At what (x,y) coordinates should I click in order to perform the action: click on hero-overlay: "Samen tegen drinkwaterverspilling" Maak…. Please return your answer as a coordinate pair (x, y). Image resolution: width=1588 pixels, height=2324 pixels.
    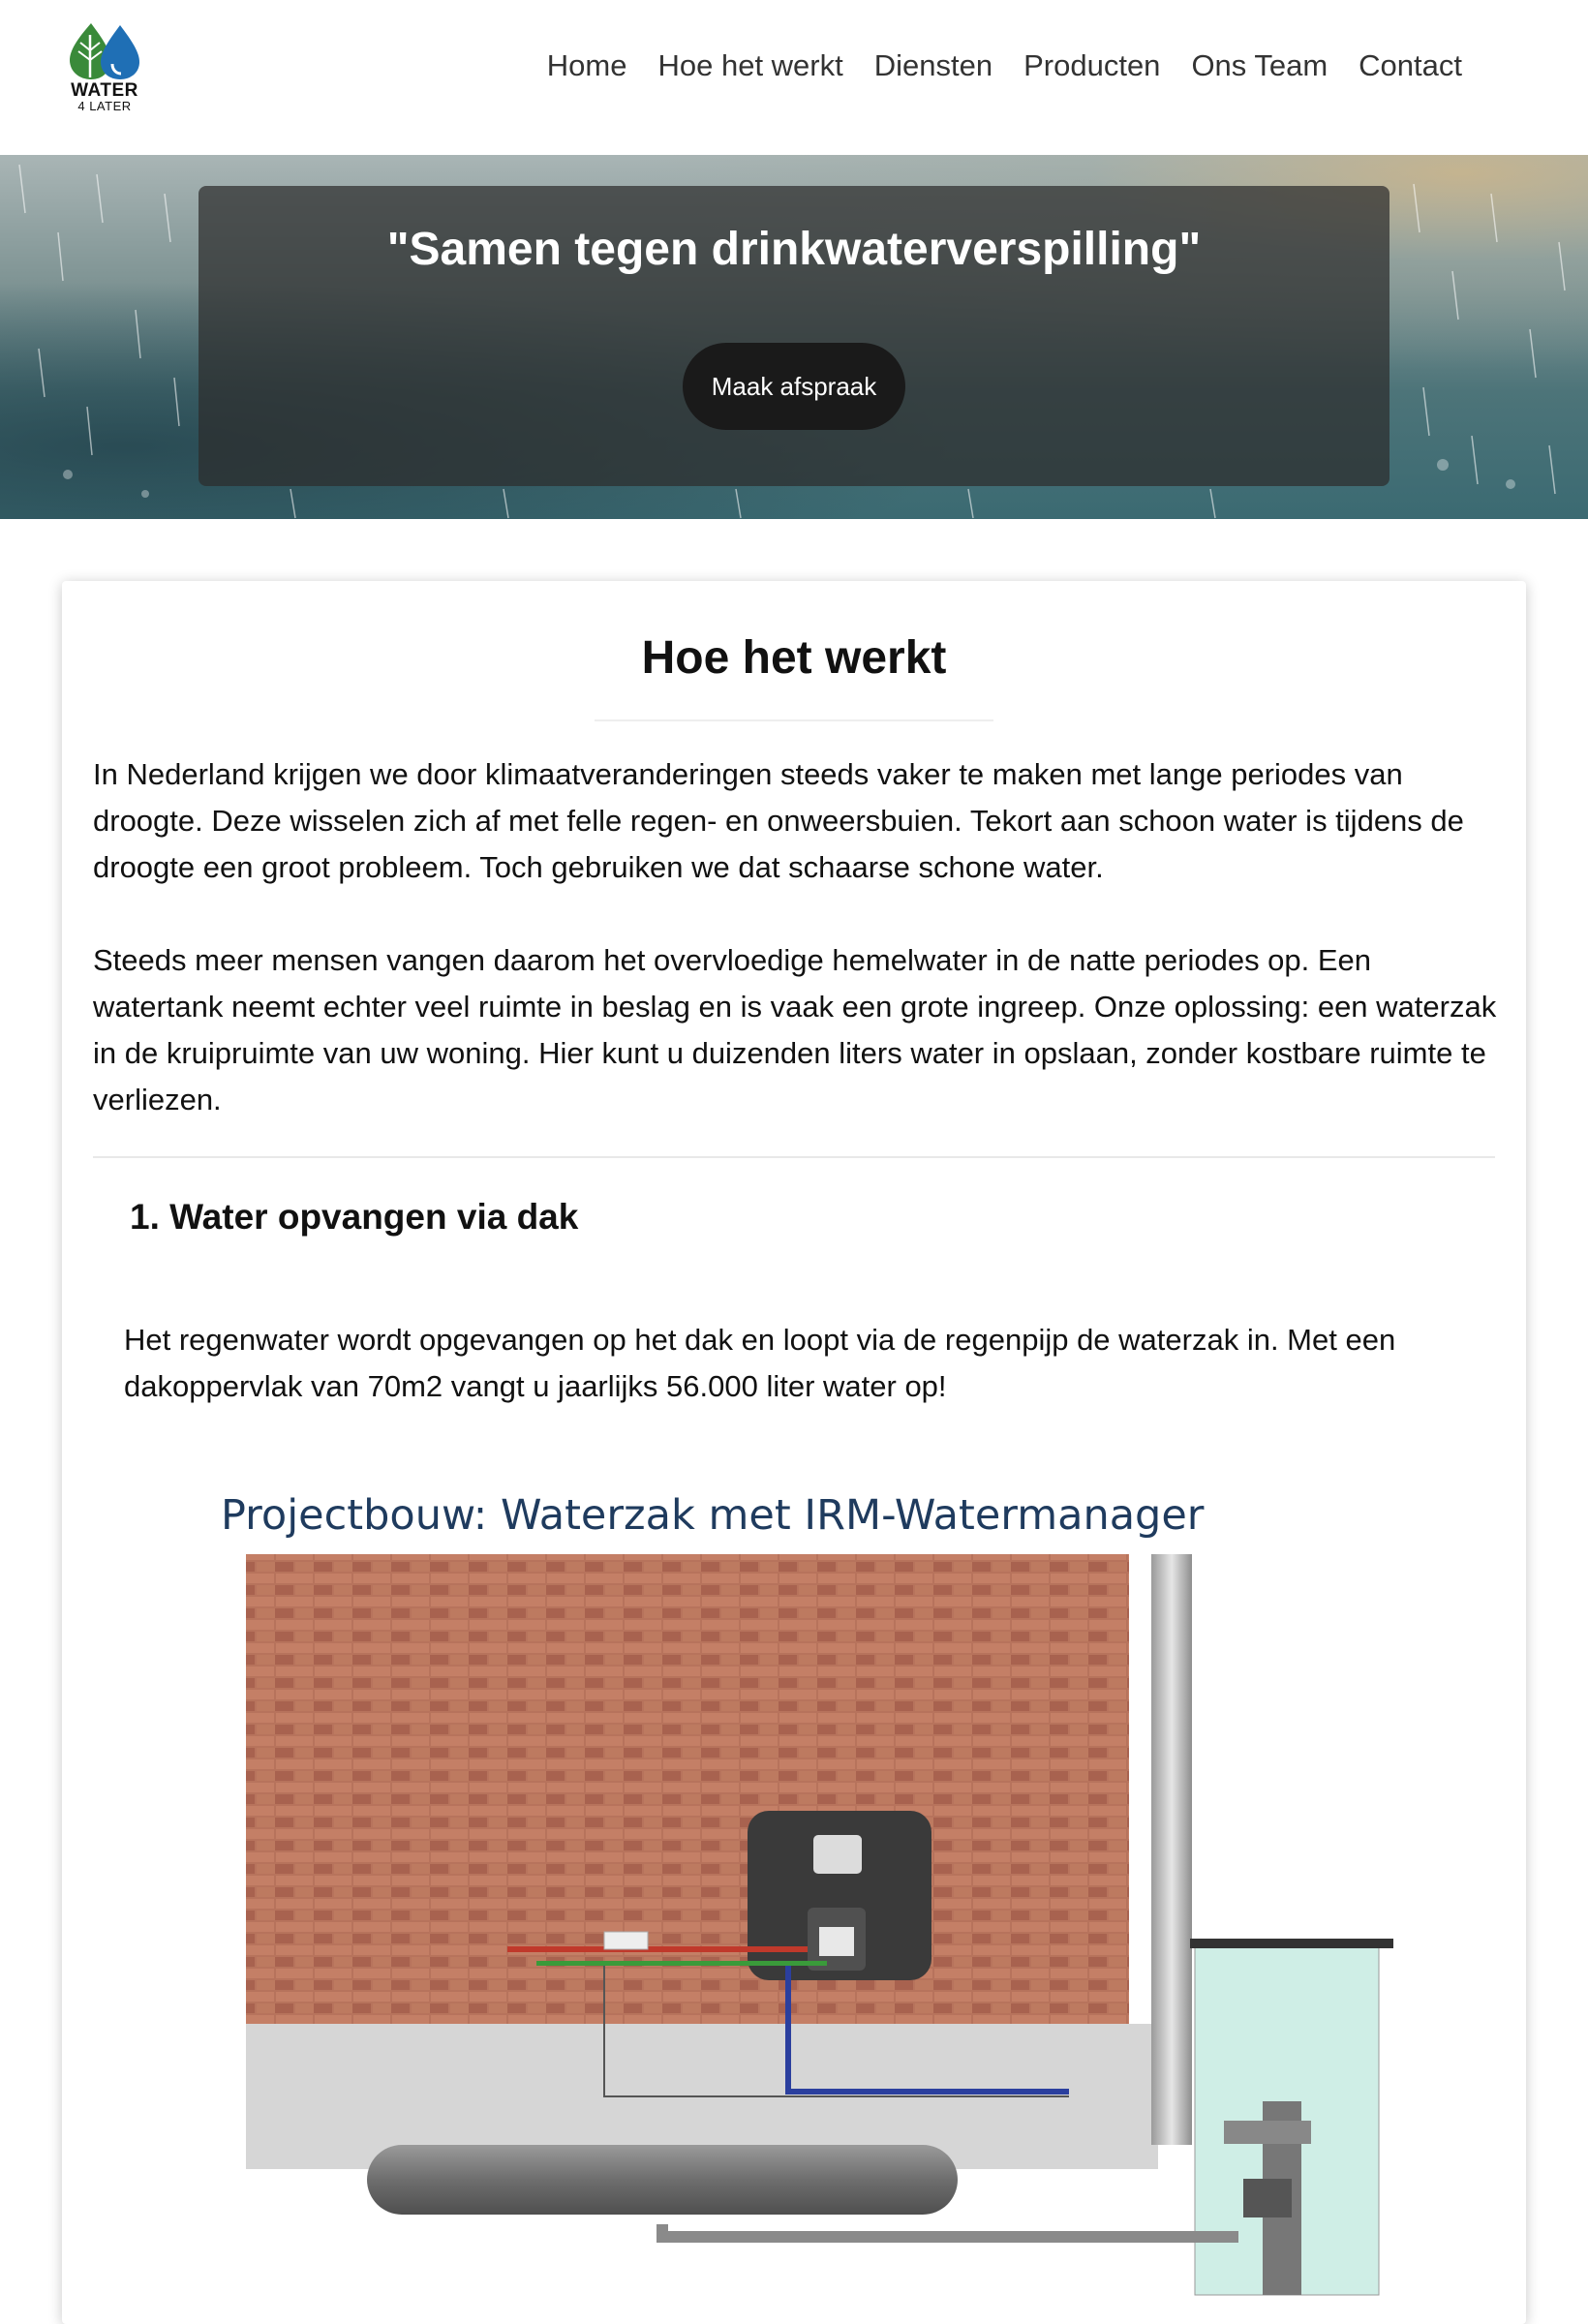
    Looking at the image, I should click on (794, 336).